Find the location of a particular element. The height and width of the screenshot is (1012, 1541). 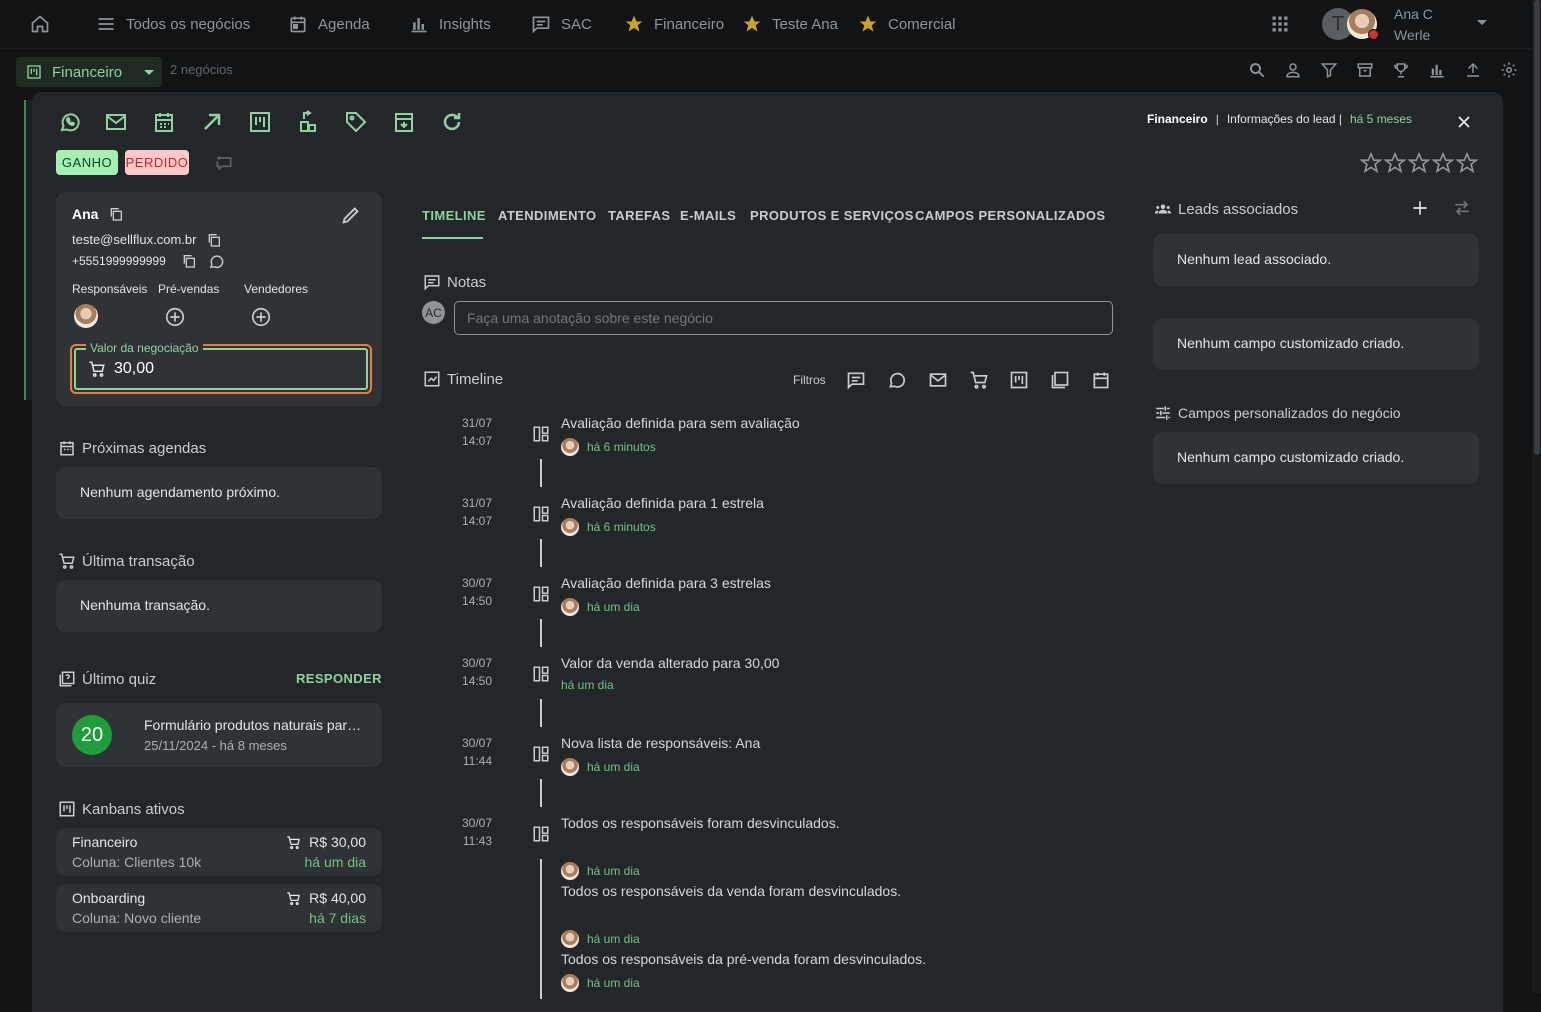

filter-notes-icon is located at coordinates (856, 380).